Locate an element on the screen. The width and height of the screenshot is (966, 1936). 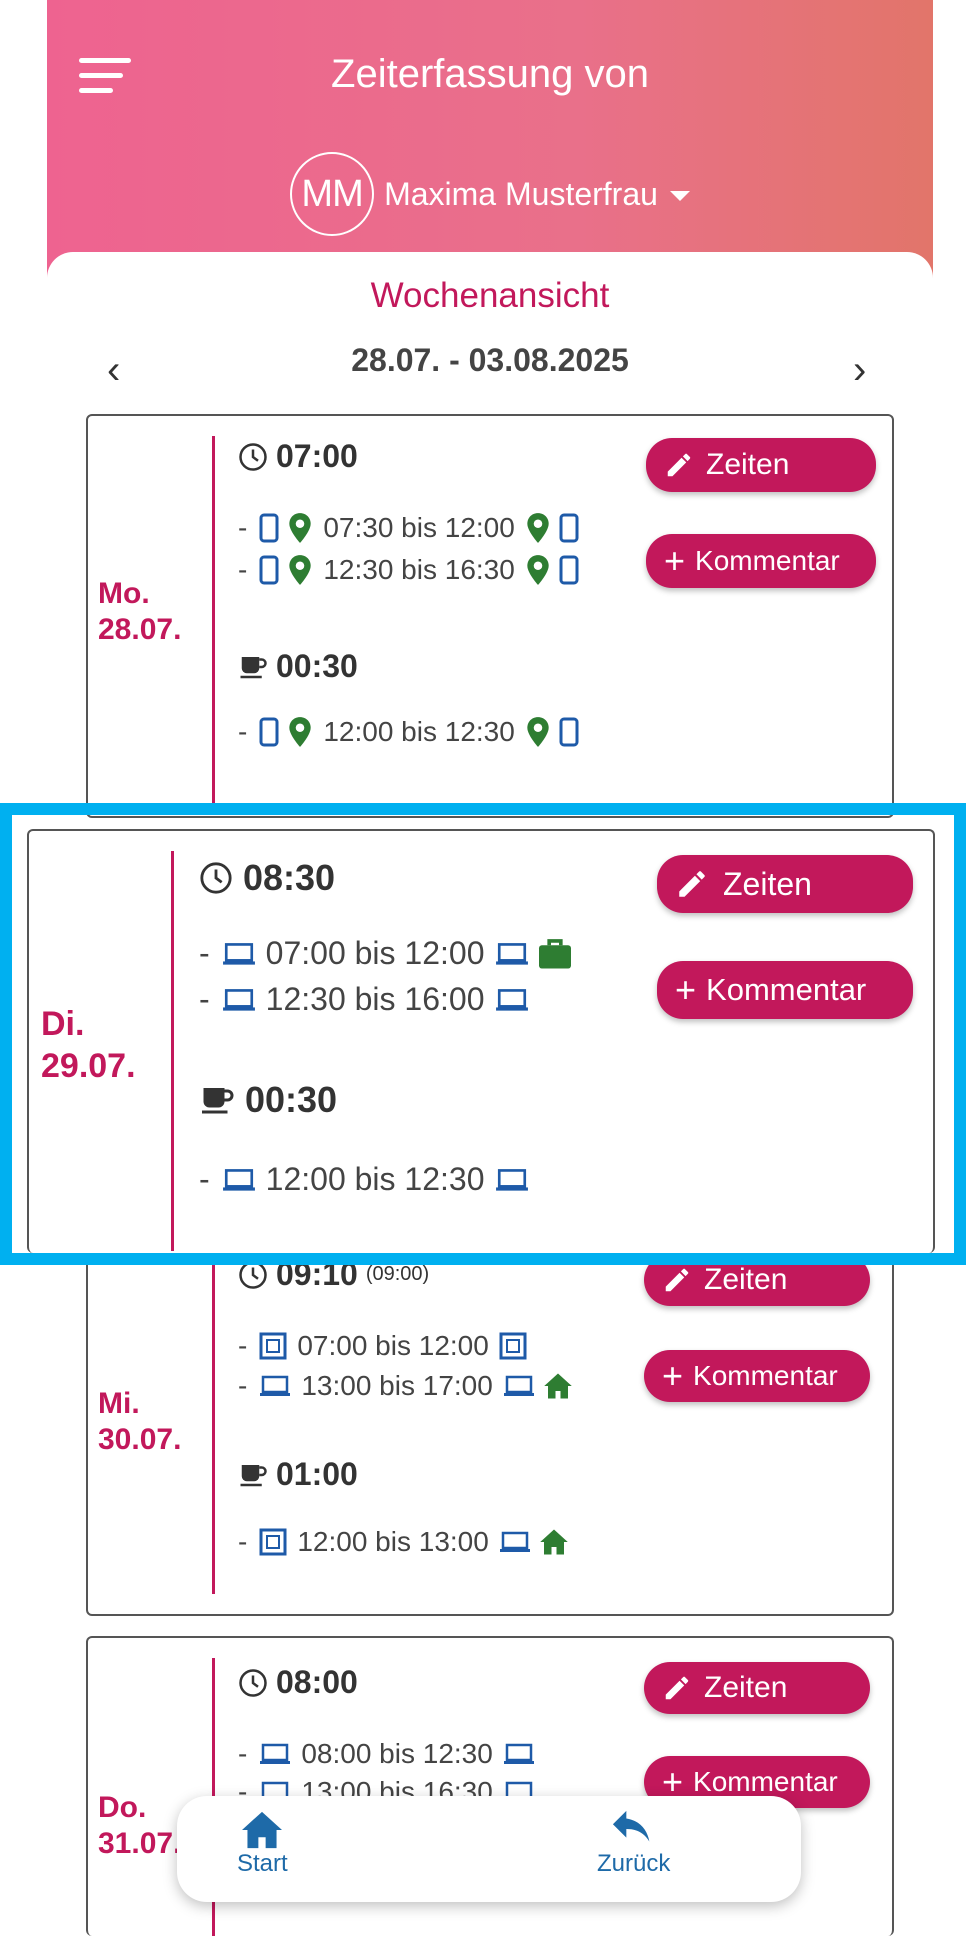
work-total: 07:00 is located at coordinates (298, 456).